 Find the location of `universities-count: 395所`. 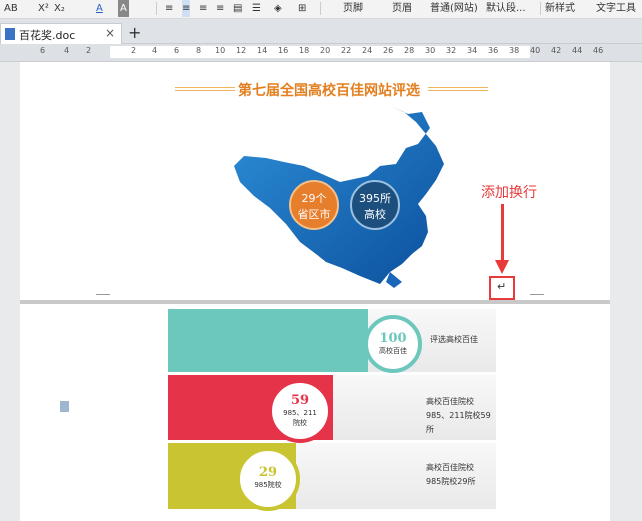

universities-count: 395所 is located at coordinates (375, 198).